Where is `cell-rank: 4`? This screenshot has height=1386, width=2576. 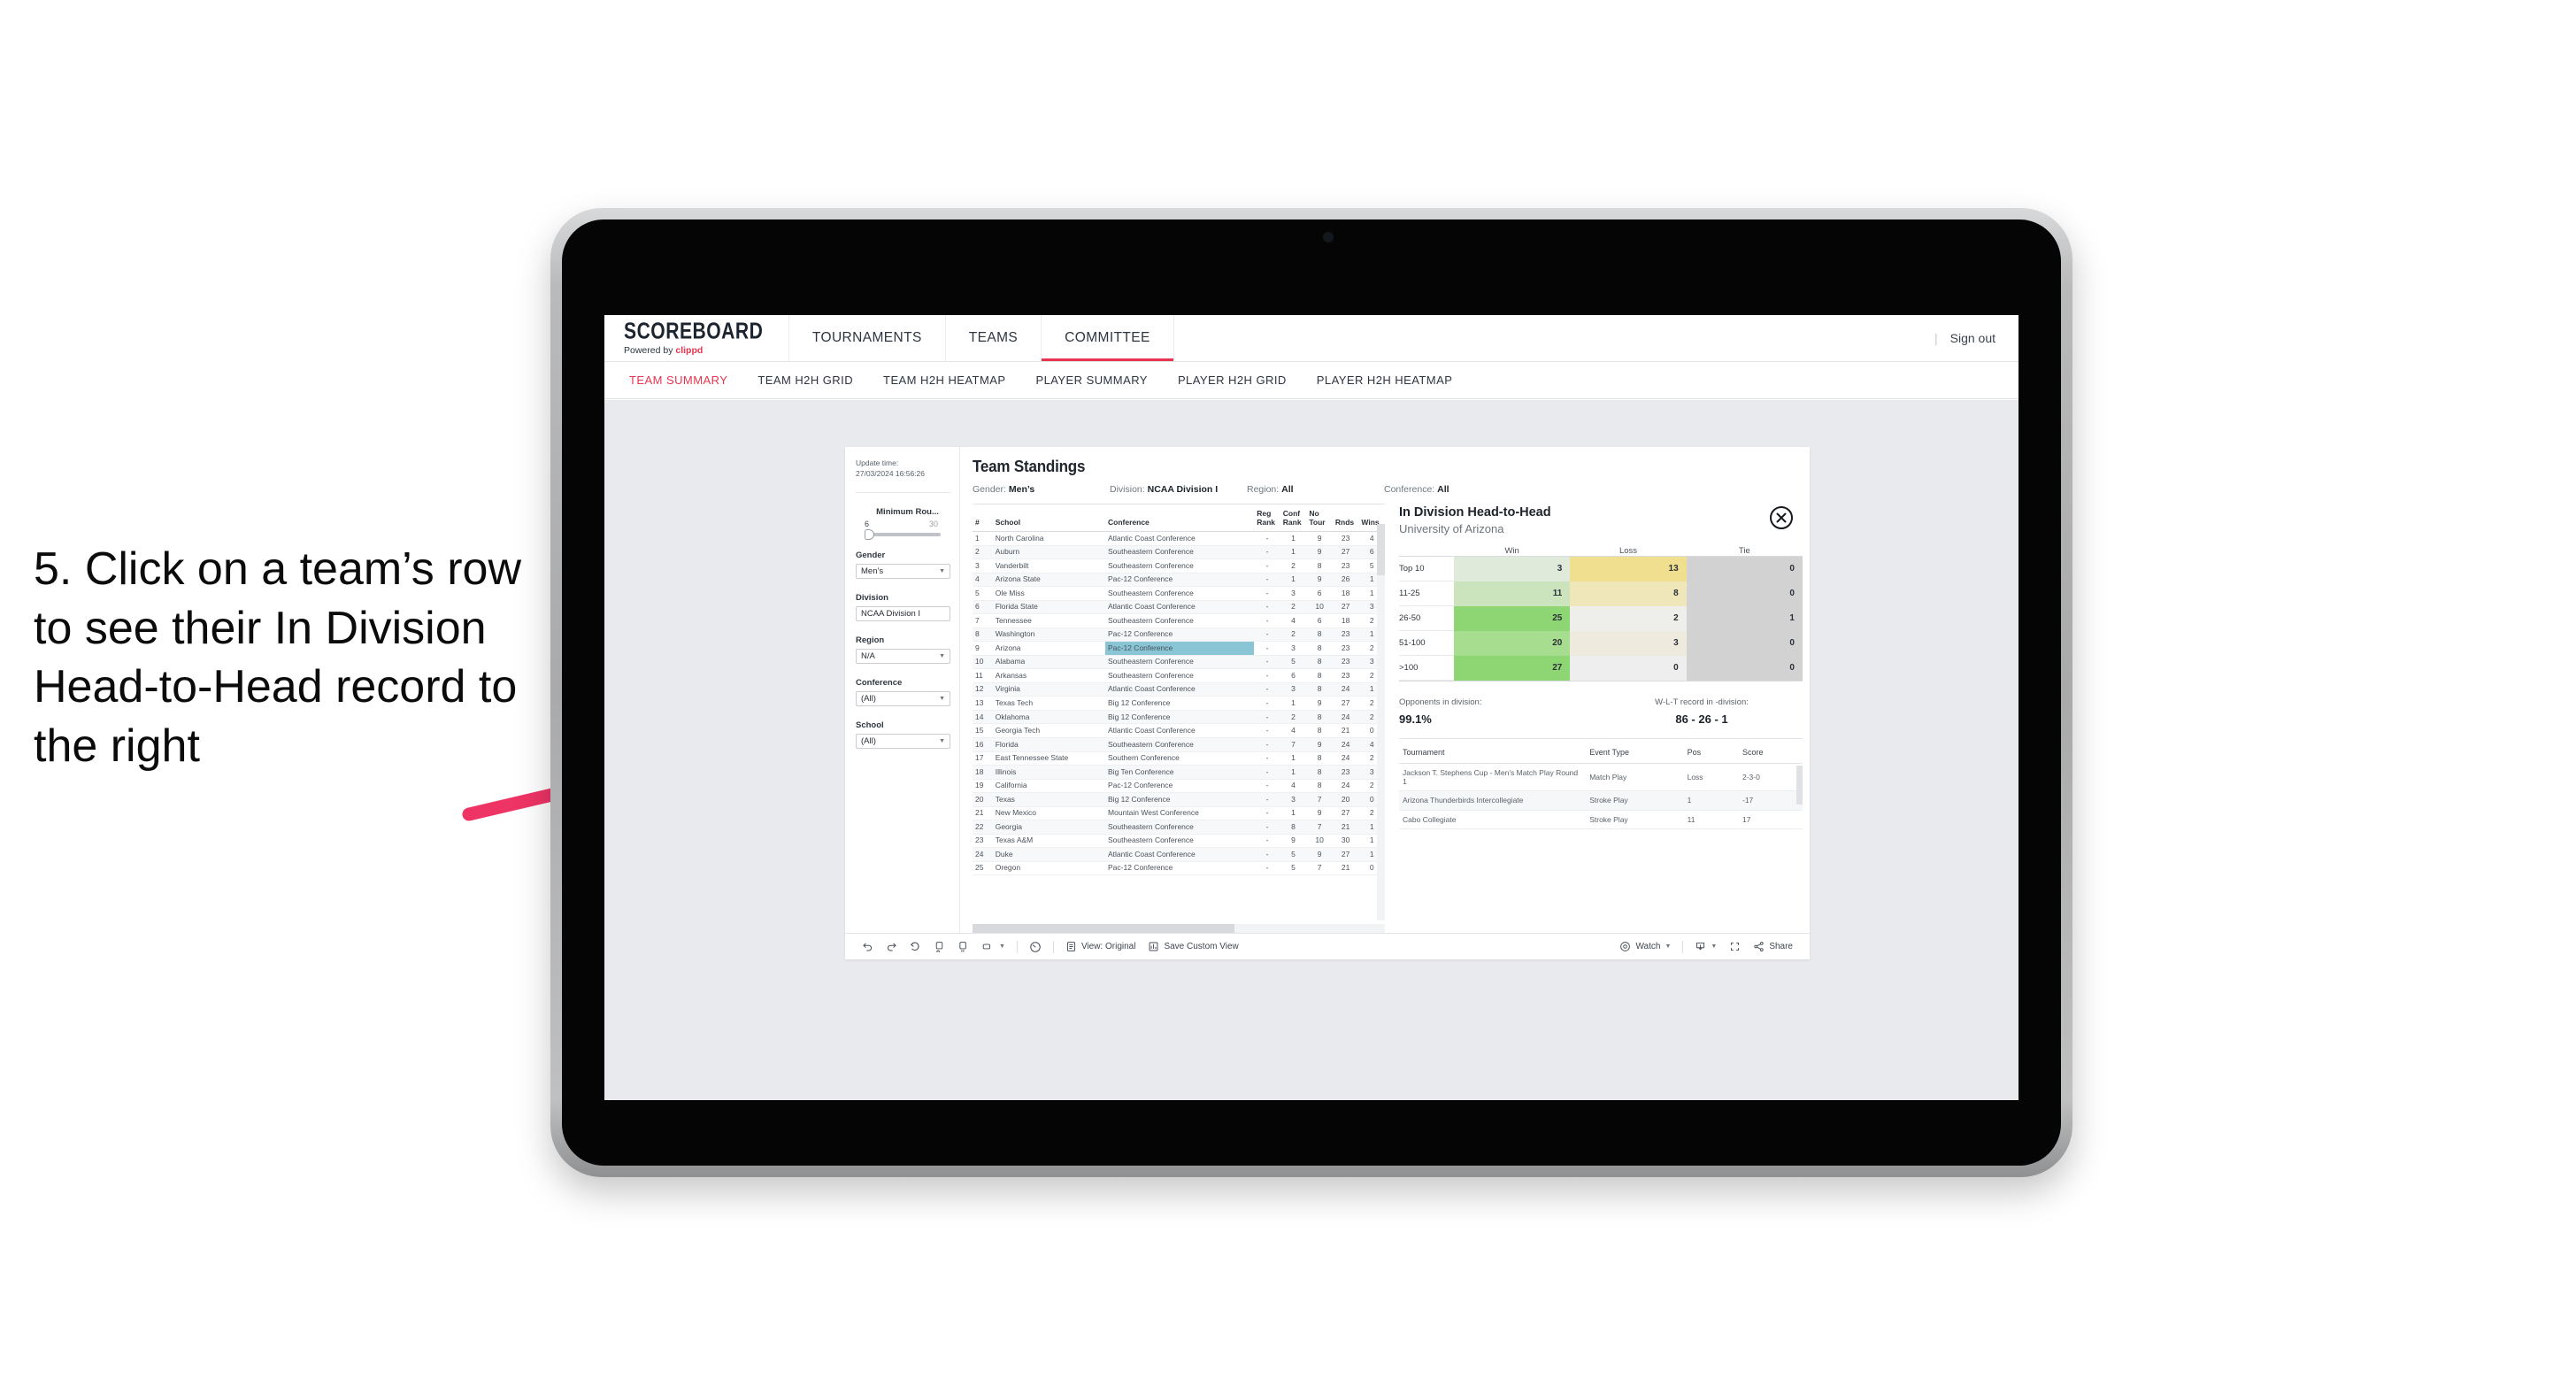
cell-rank: 4 is located at coordinates (983, 580).